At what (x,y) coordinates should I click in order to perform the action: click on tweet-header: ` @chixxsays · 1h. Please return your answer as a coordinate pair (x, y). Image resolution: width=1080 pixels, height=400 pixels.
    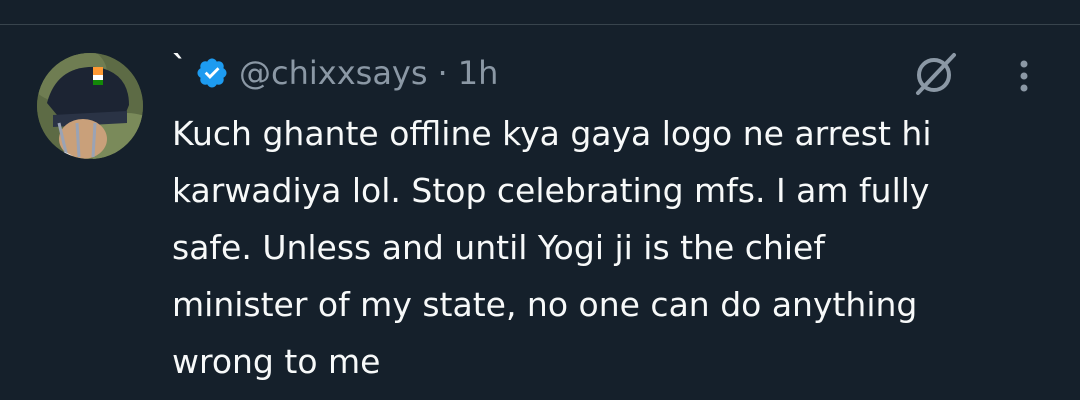
    Looking at the image, I should click on (335, 72).